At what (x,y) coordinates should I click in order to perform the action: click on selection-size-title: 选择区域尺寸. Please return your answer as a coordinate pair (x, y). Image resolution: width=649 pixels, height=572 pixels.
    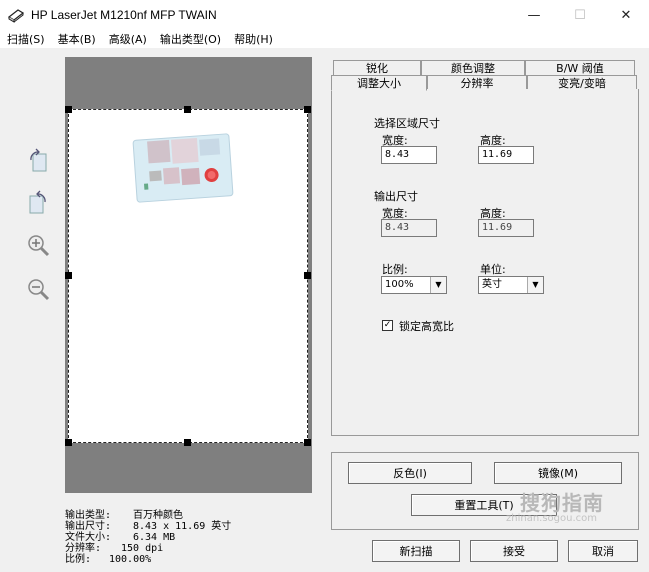
    Looking at the image, I should click on (407, 123).